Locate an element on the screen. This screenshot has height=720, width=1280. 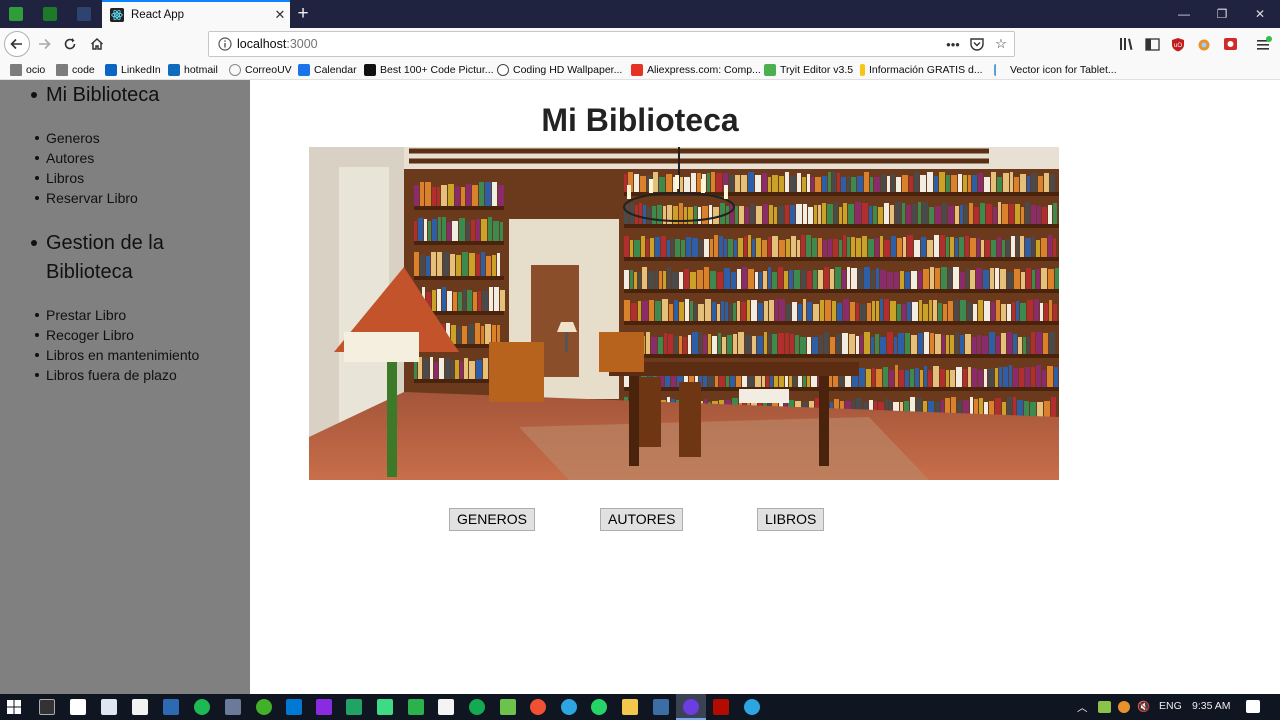
sidebar-item-recoger-libro: Recoger Libro is located at coordinates (116, 335).